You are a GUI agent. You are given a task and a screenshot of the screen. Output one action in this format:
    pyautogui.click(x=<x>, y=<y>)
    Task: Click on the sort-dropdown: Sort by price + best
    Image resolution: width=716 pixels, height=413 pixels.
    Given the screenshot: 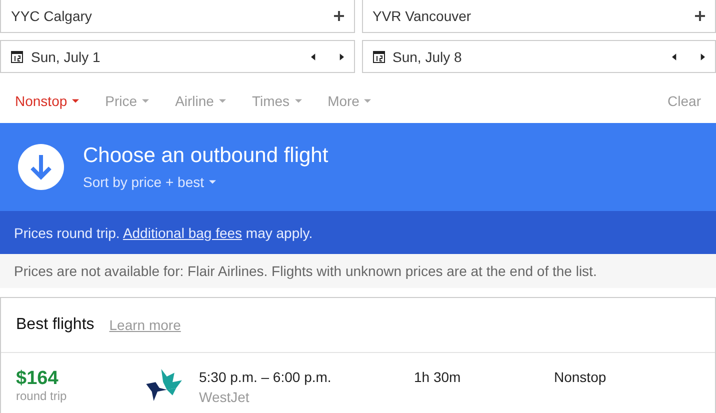 What is the action you would take?
    pyautogui.click(x=149, y=182)
    